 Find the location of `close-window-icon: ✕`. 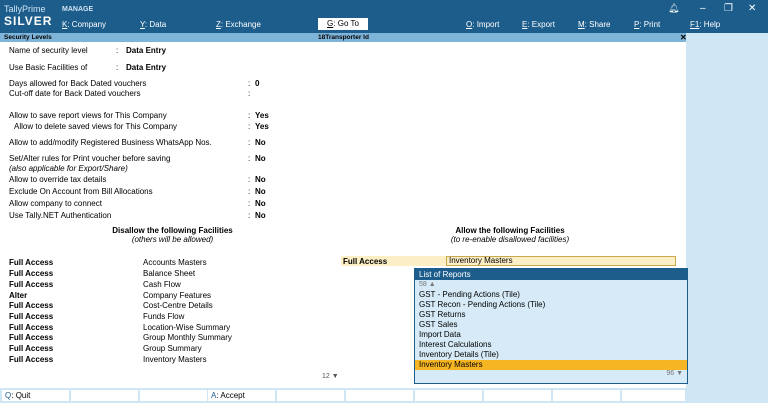

close-window-icon: ✕ is located at coordinates (752, 8).